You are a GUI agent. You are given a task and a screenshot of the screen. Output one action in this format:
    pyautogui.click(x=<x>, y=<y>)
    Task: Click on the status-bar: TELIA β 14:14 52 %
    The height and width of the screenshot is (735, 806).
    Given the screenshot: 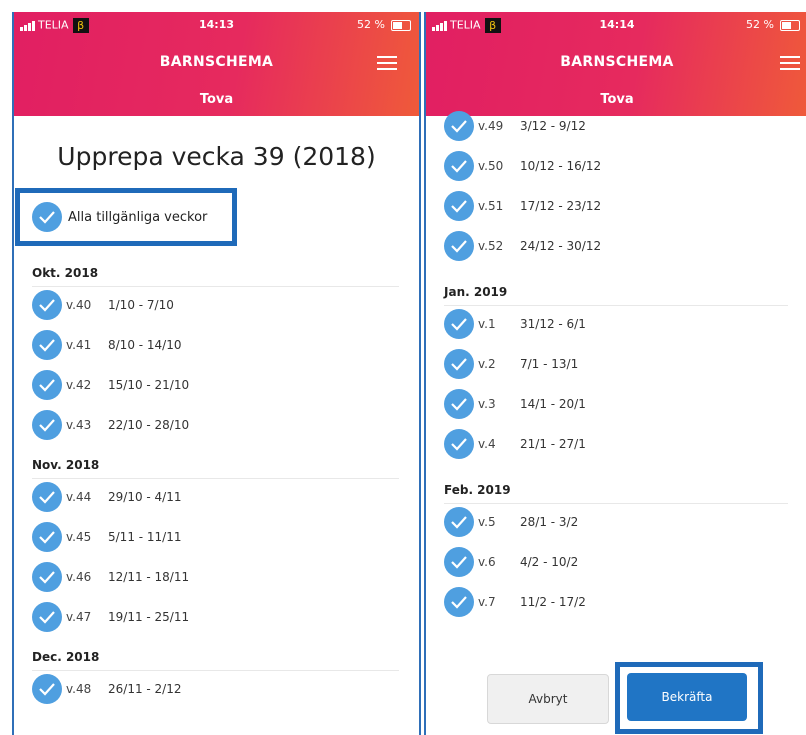 What is the action you would take?
    pyautogui.click(x=617, y=26)
    